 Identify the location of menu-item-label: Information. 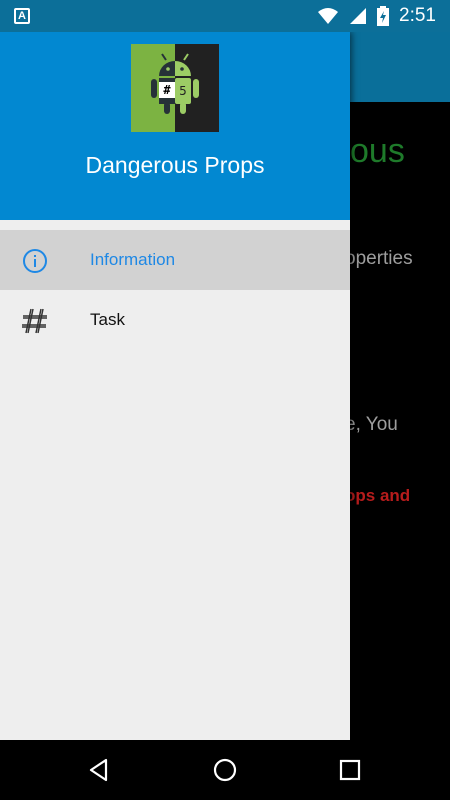
(133, 259).